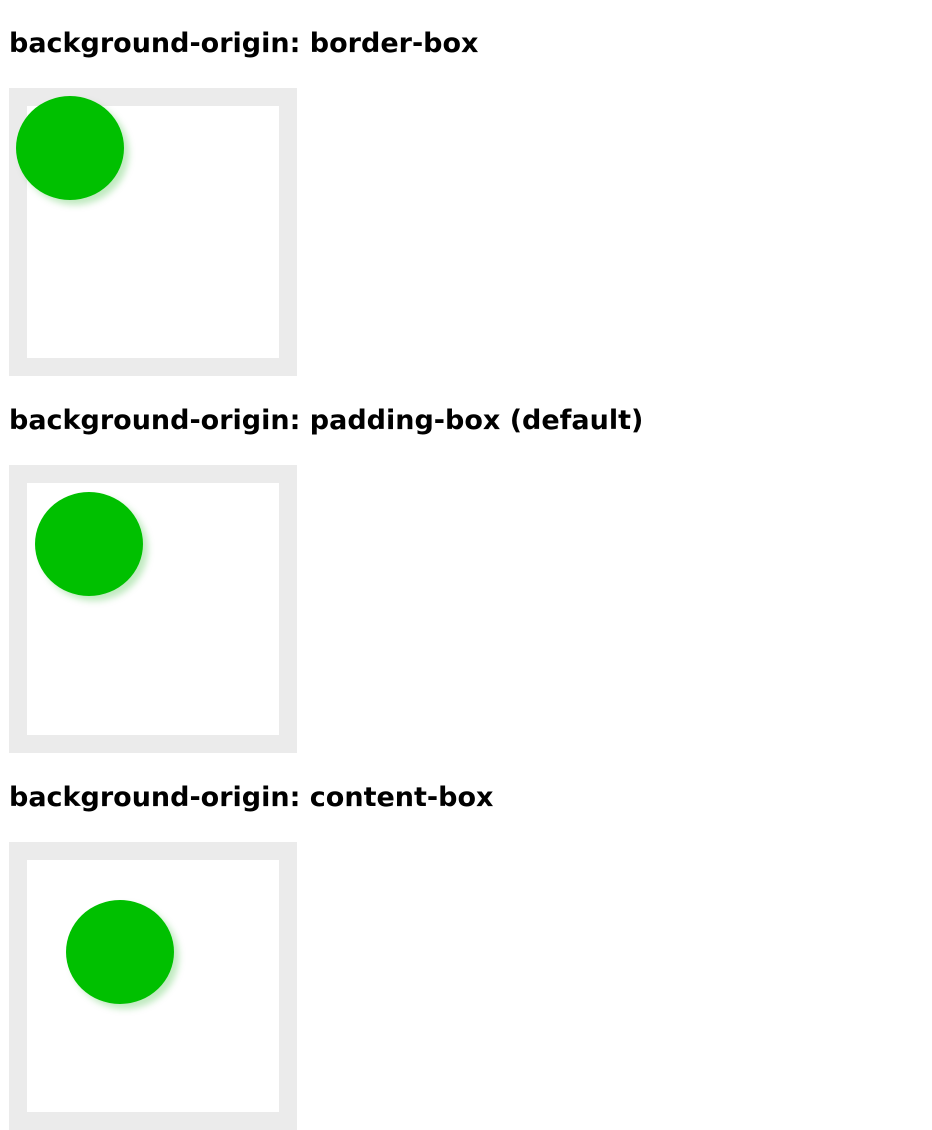  I want to click on section-heading: background-origin: padding-box (default), so click(326, 420).